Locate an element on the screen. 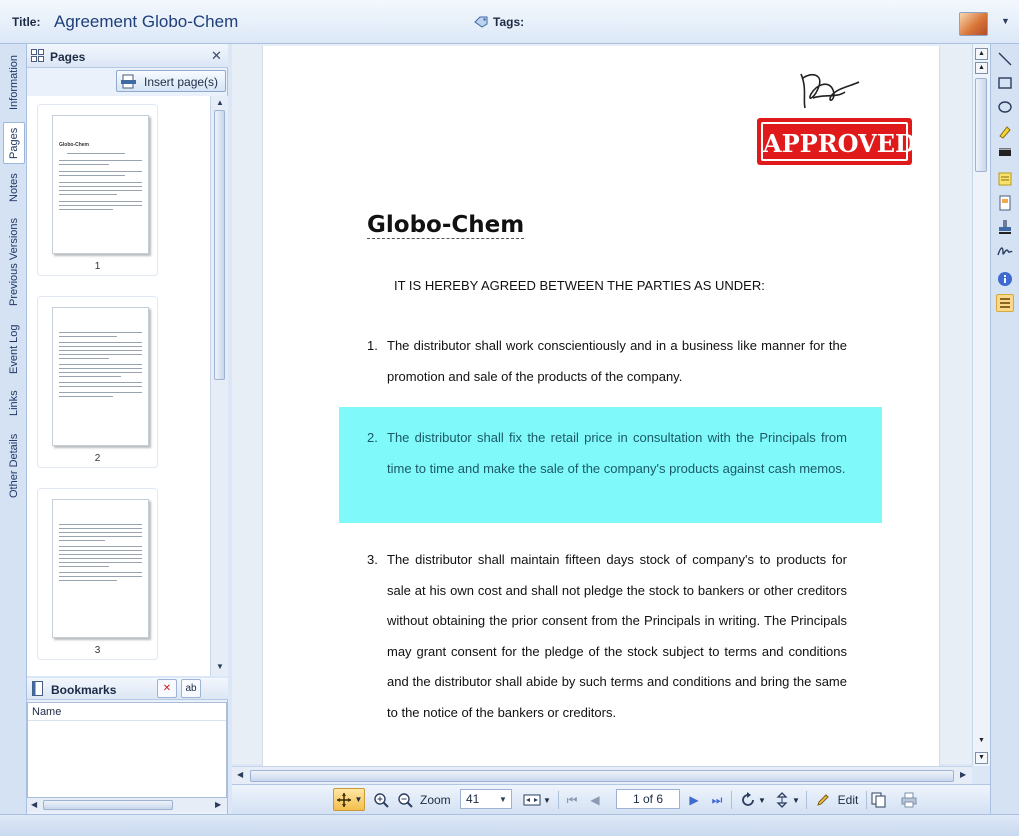 Image resolution: width=1019 pixels, height=836 pixels. document-horizontal-scrollbar: ◀ ▶ is located at coordinates (602, 775).